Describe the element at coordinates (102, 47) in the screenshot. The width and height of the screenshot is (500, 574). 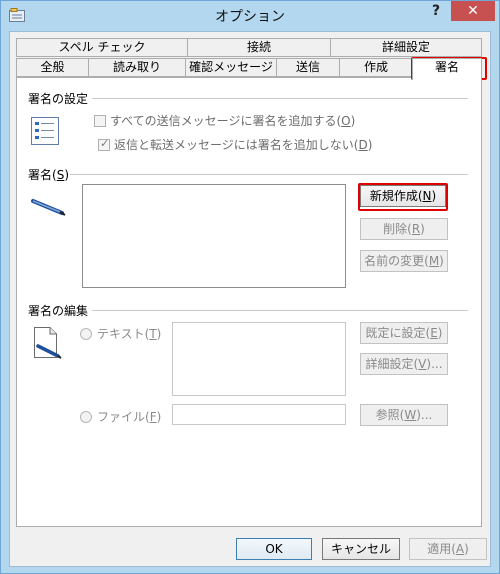
I see `tab-spell-check: スペル チェック` at that location.